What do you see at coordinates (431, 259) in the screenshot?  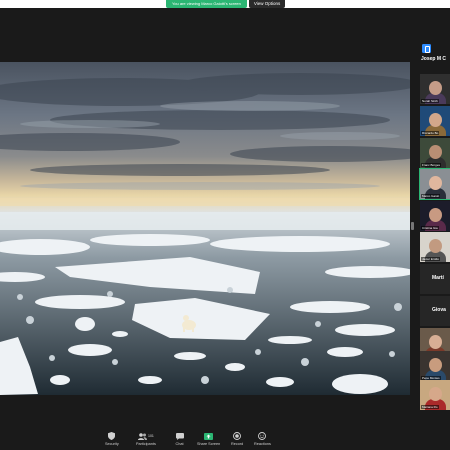 I see `participant-name: Javier Emilio` at bounding box center [431, 259].